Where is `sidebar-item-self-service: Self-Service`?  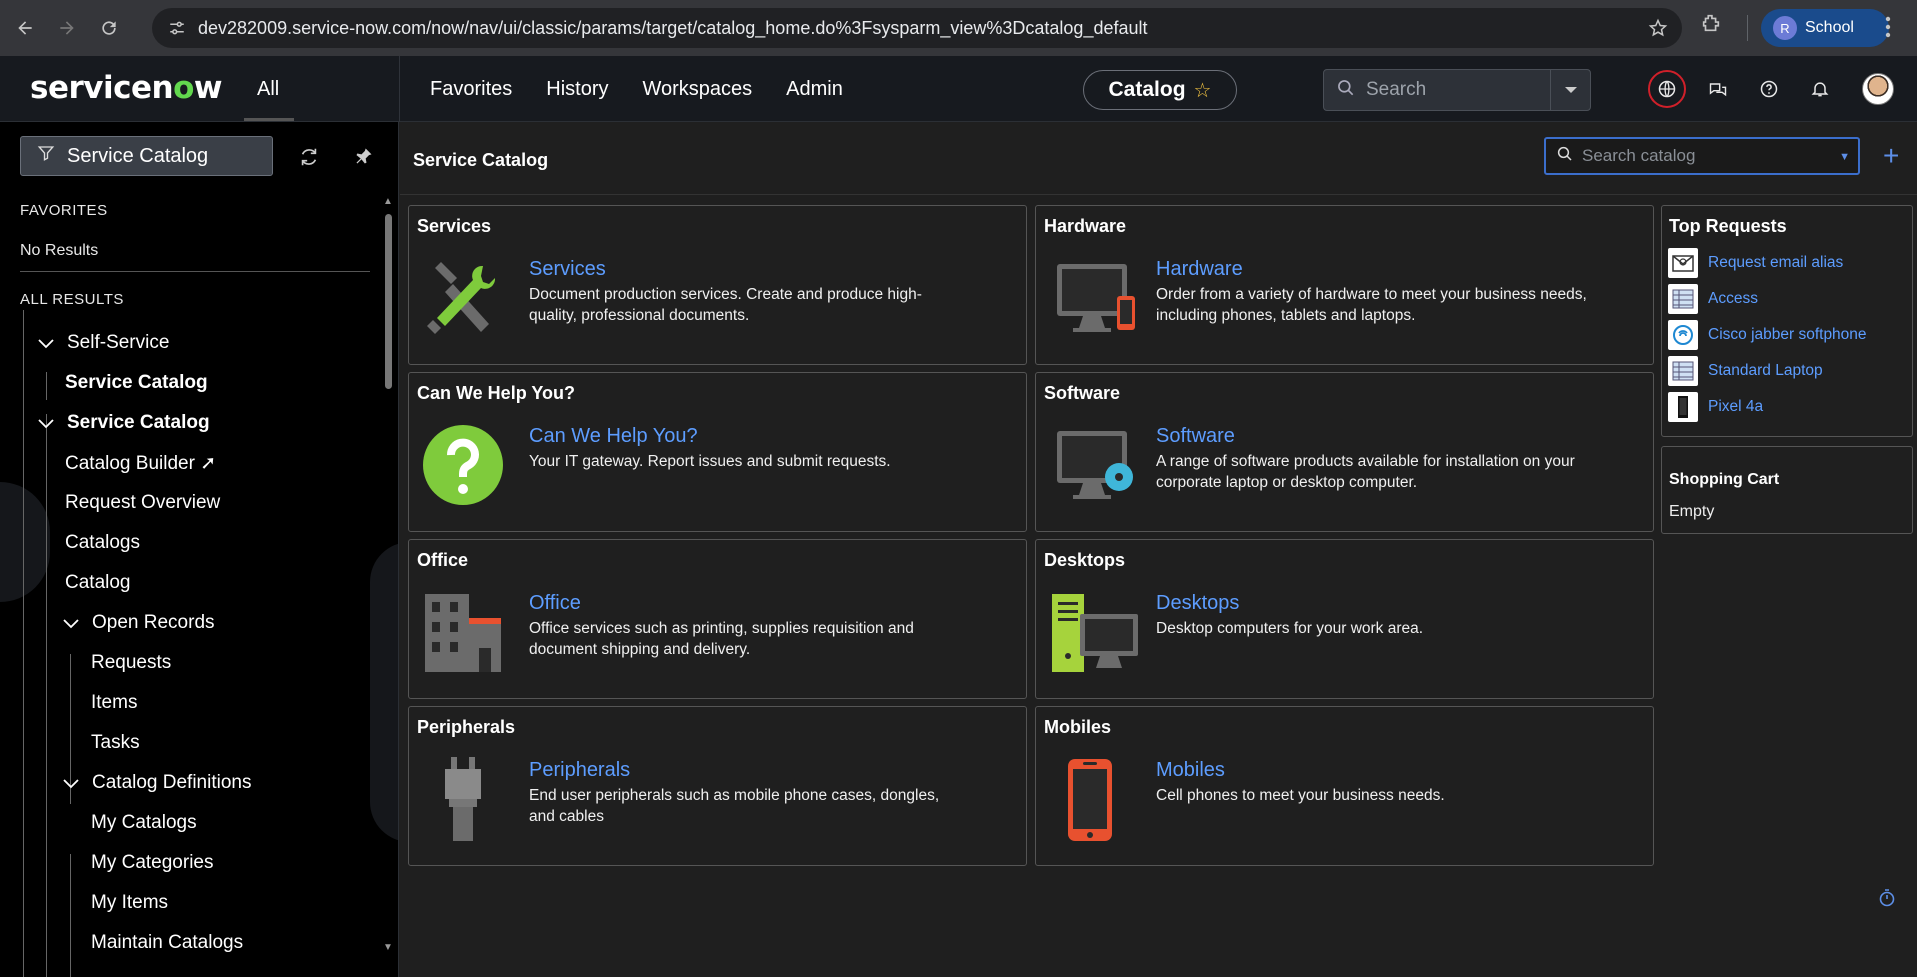
sidebar-item-self-service: Self-Service is located at coordinates (118, 343).